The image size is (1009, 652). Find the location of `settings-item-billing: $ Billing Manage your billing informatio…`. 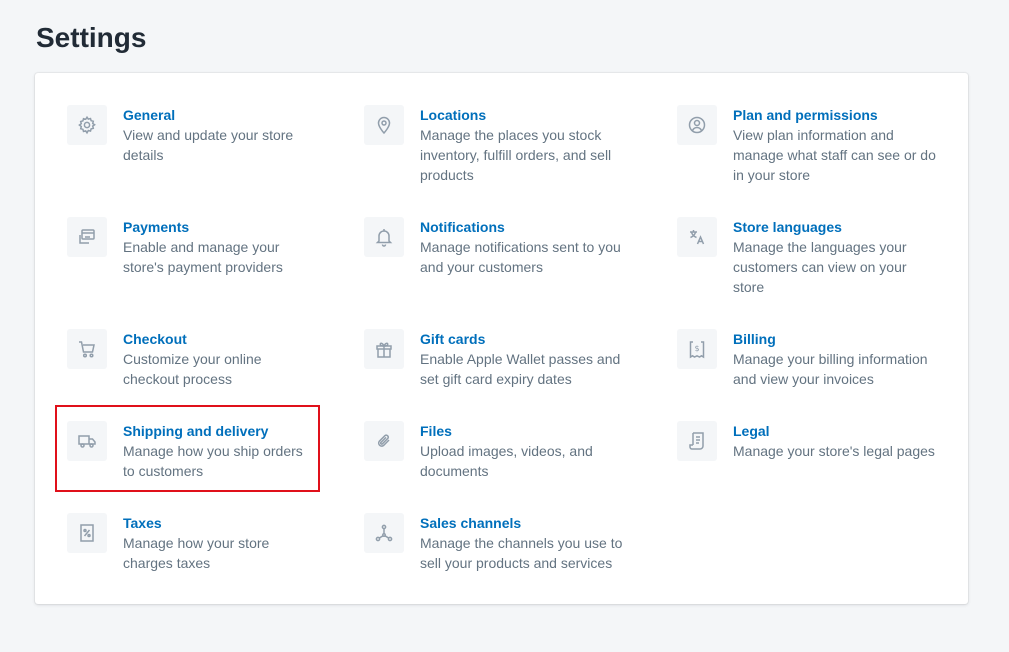

settings-item-billing: $ Billing Manage your billing informatio… is located at coordinates (814, 359).